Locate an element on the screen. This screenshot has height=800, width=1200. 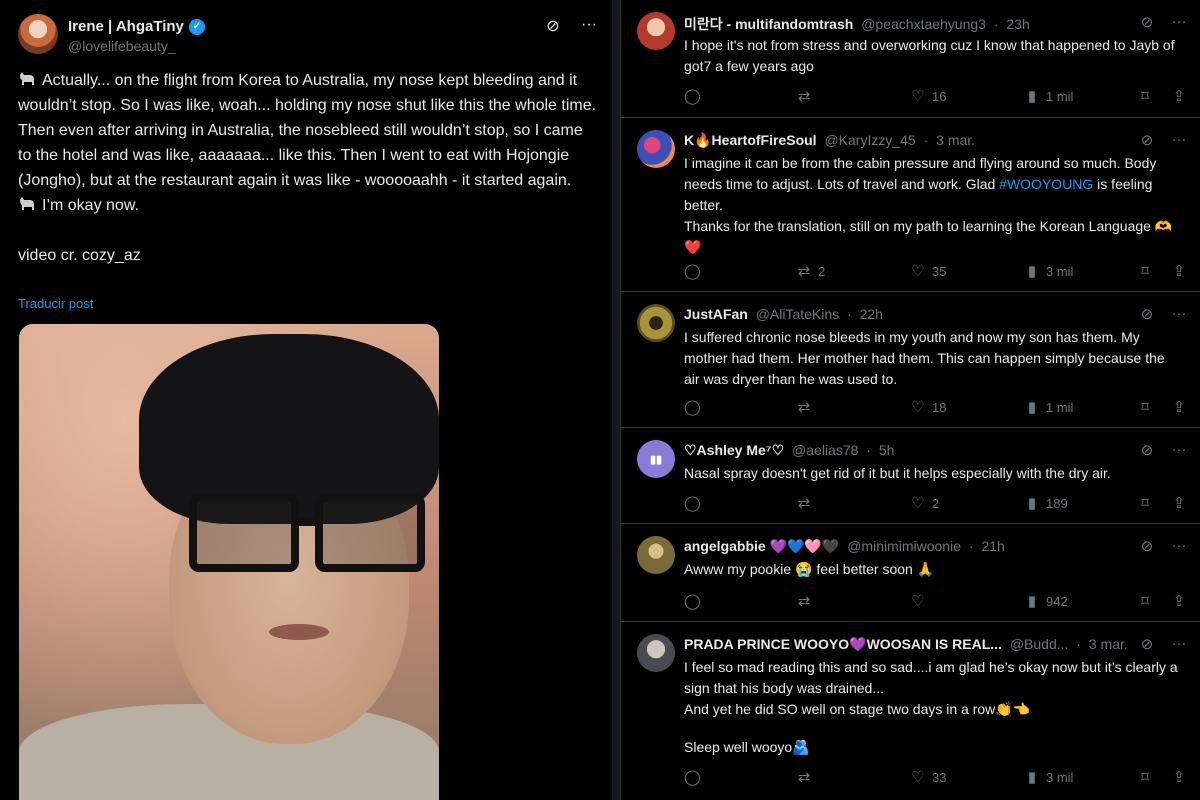
reply-author-handle: @peachxtaehyung3 is located at coordinates (923, 24).